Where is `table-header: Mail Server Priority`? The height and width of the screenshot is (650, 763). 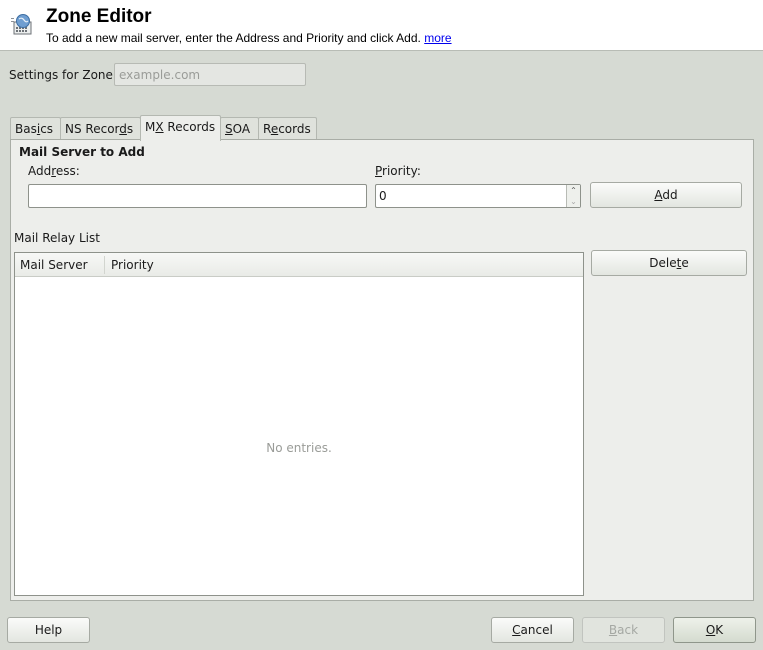 table-header: Mail Server Priority is located at coordinates (299, 265).